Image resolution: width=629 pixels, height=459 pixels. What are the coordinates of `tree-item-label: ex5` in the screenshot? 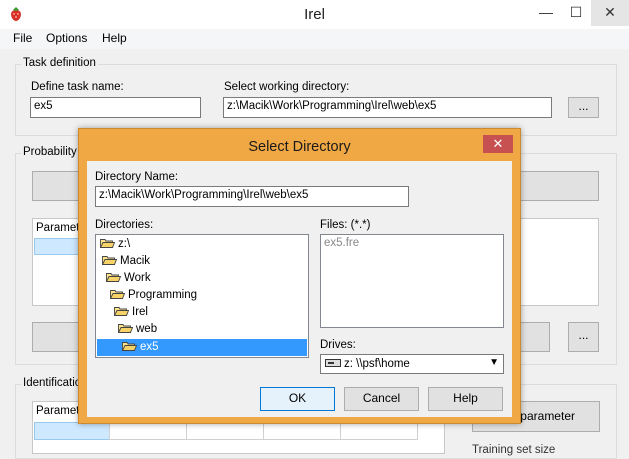 It's located at (149, 347).